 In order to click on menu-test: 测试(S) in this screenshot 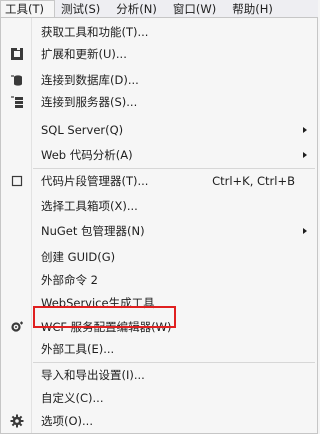, I will do `click(82, 8)`.